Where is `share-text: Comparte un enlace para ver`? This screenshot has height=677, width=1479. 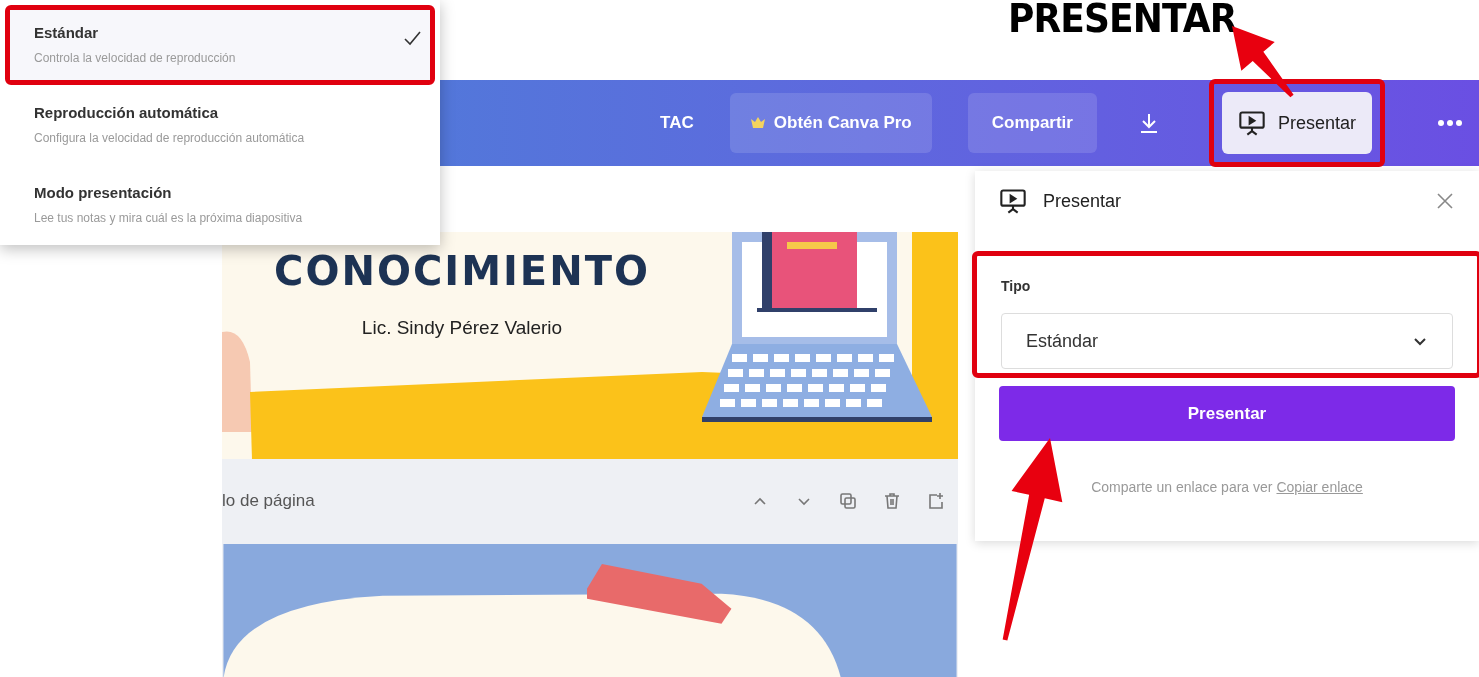
share-text: Comparte un enlace para ver is located at coordinates (1182, 487).